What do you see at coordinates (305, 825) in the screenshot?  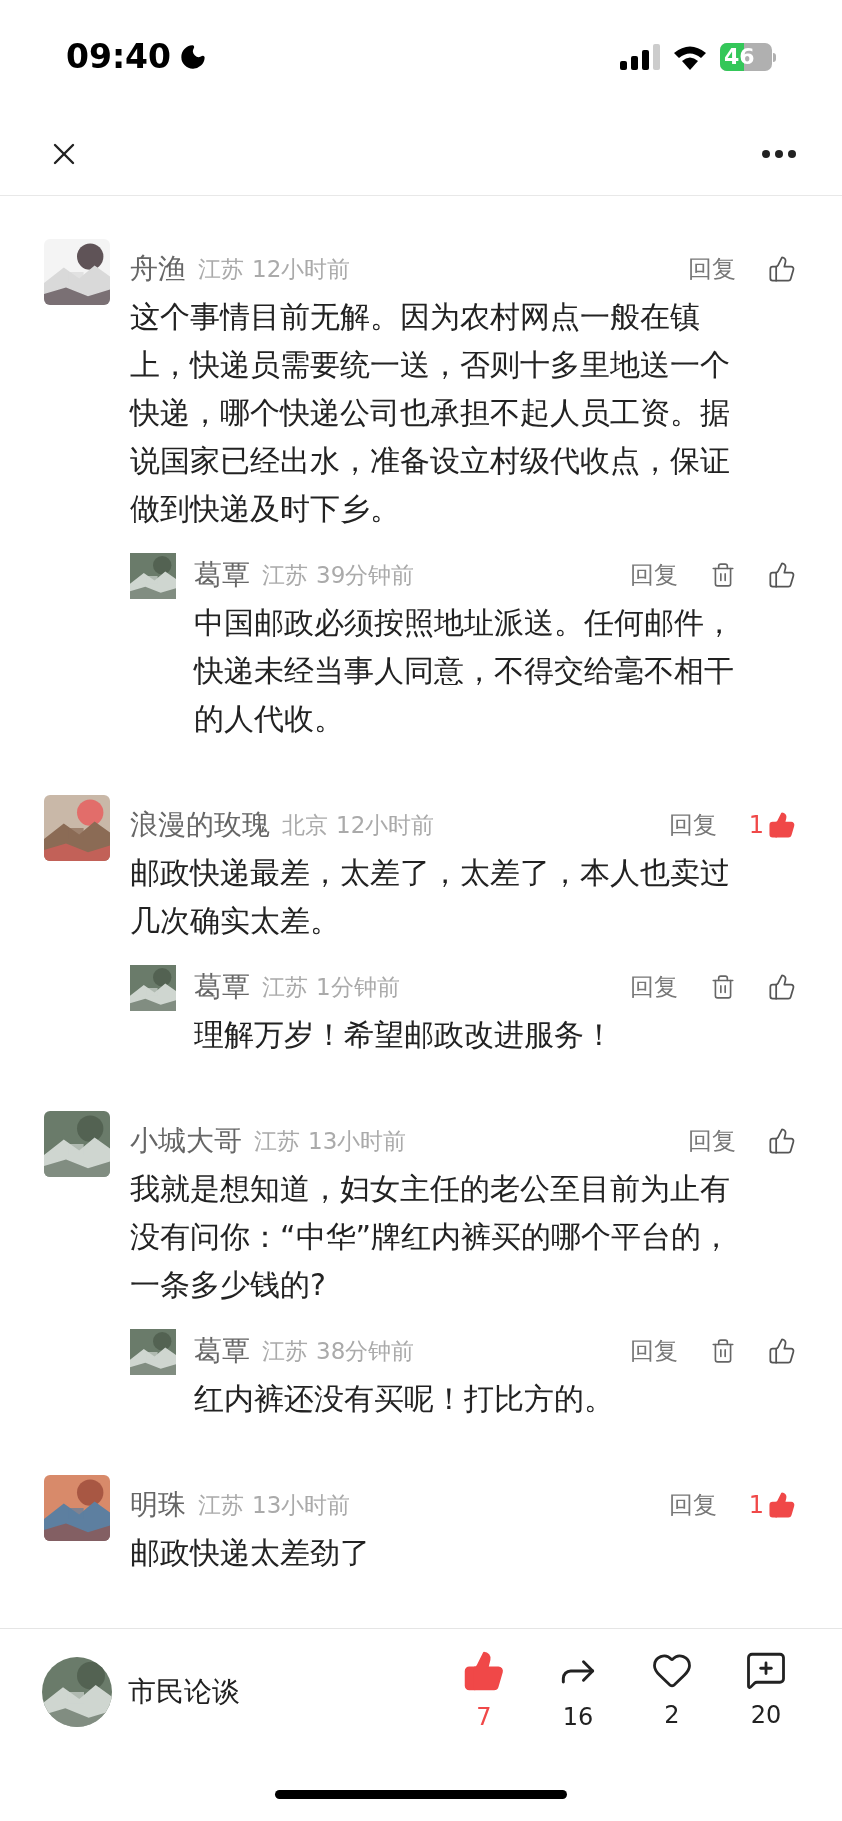 I see `location: 北京` at bounding box center [305, 825].